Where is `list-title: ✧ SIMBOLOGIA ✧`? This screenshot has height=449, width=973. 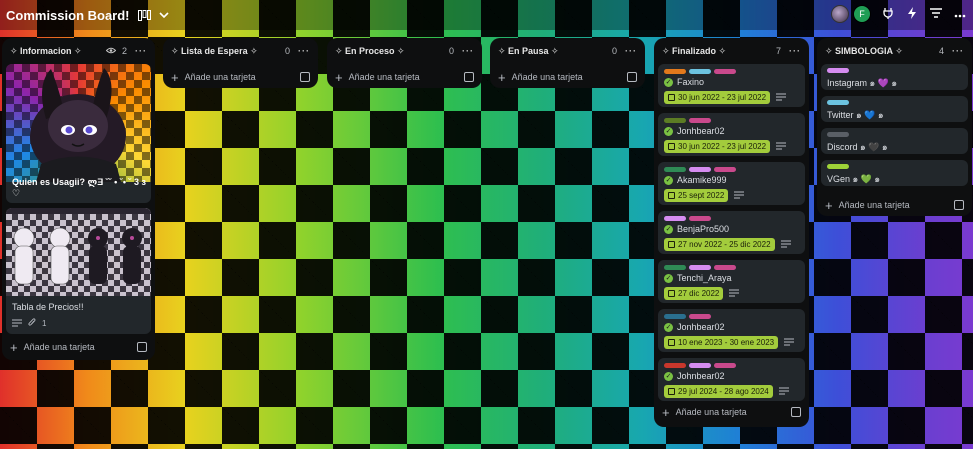 list-title: ✧ SIMBOLOGIA ✧ is located at coordinates (879, 51).